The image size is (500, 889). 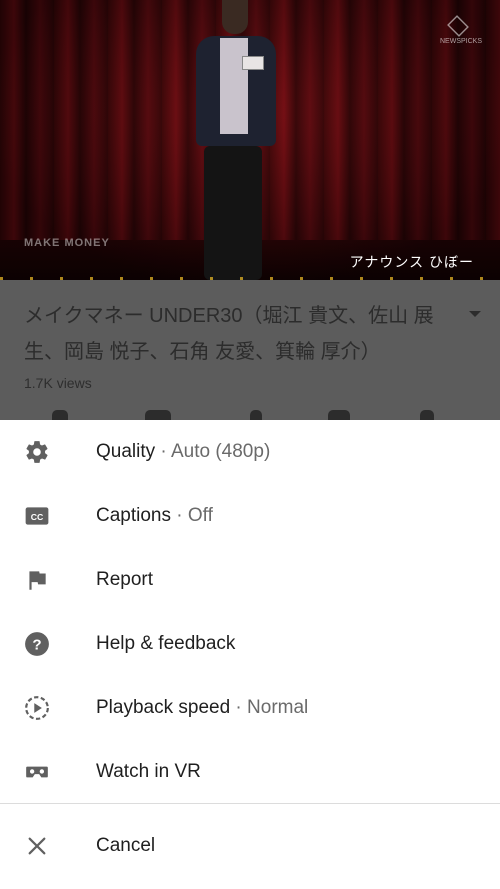 I want to click on gear-icon, so click(x=37, y=452).